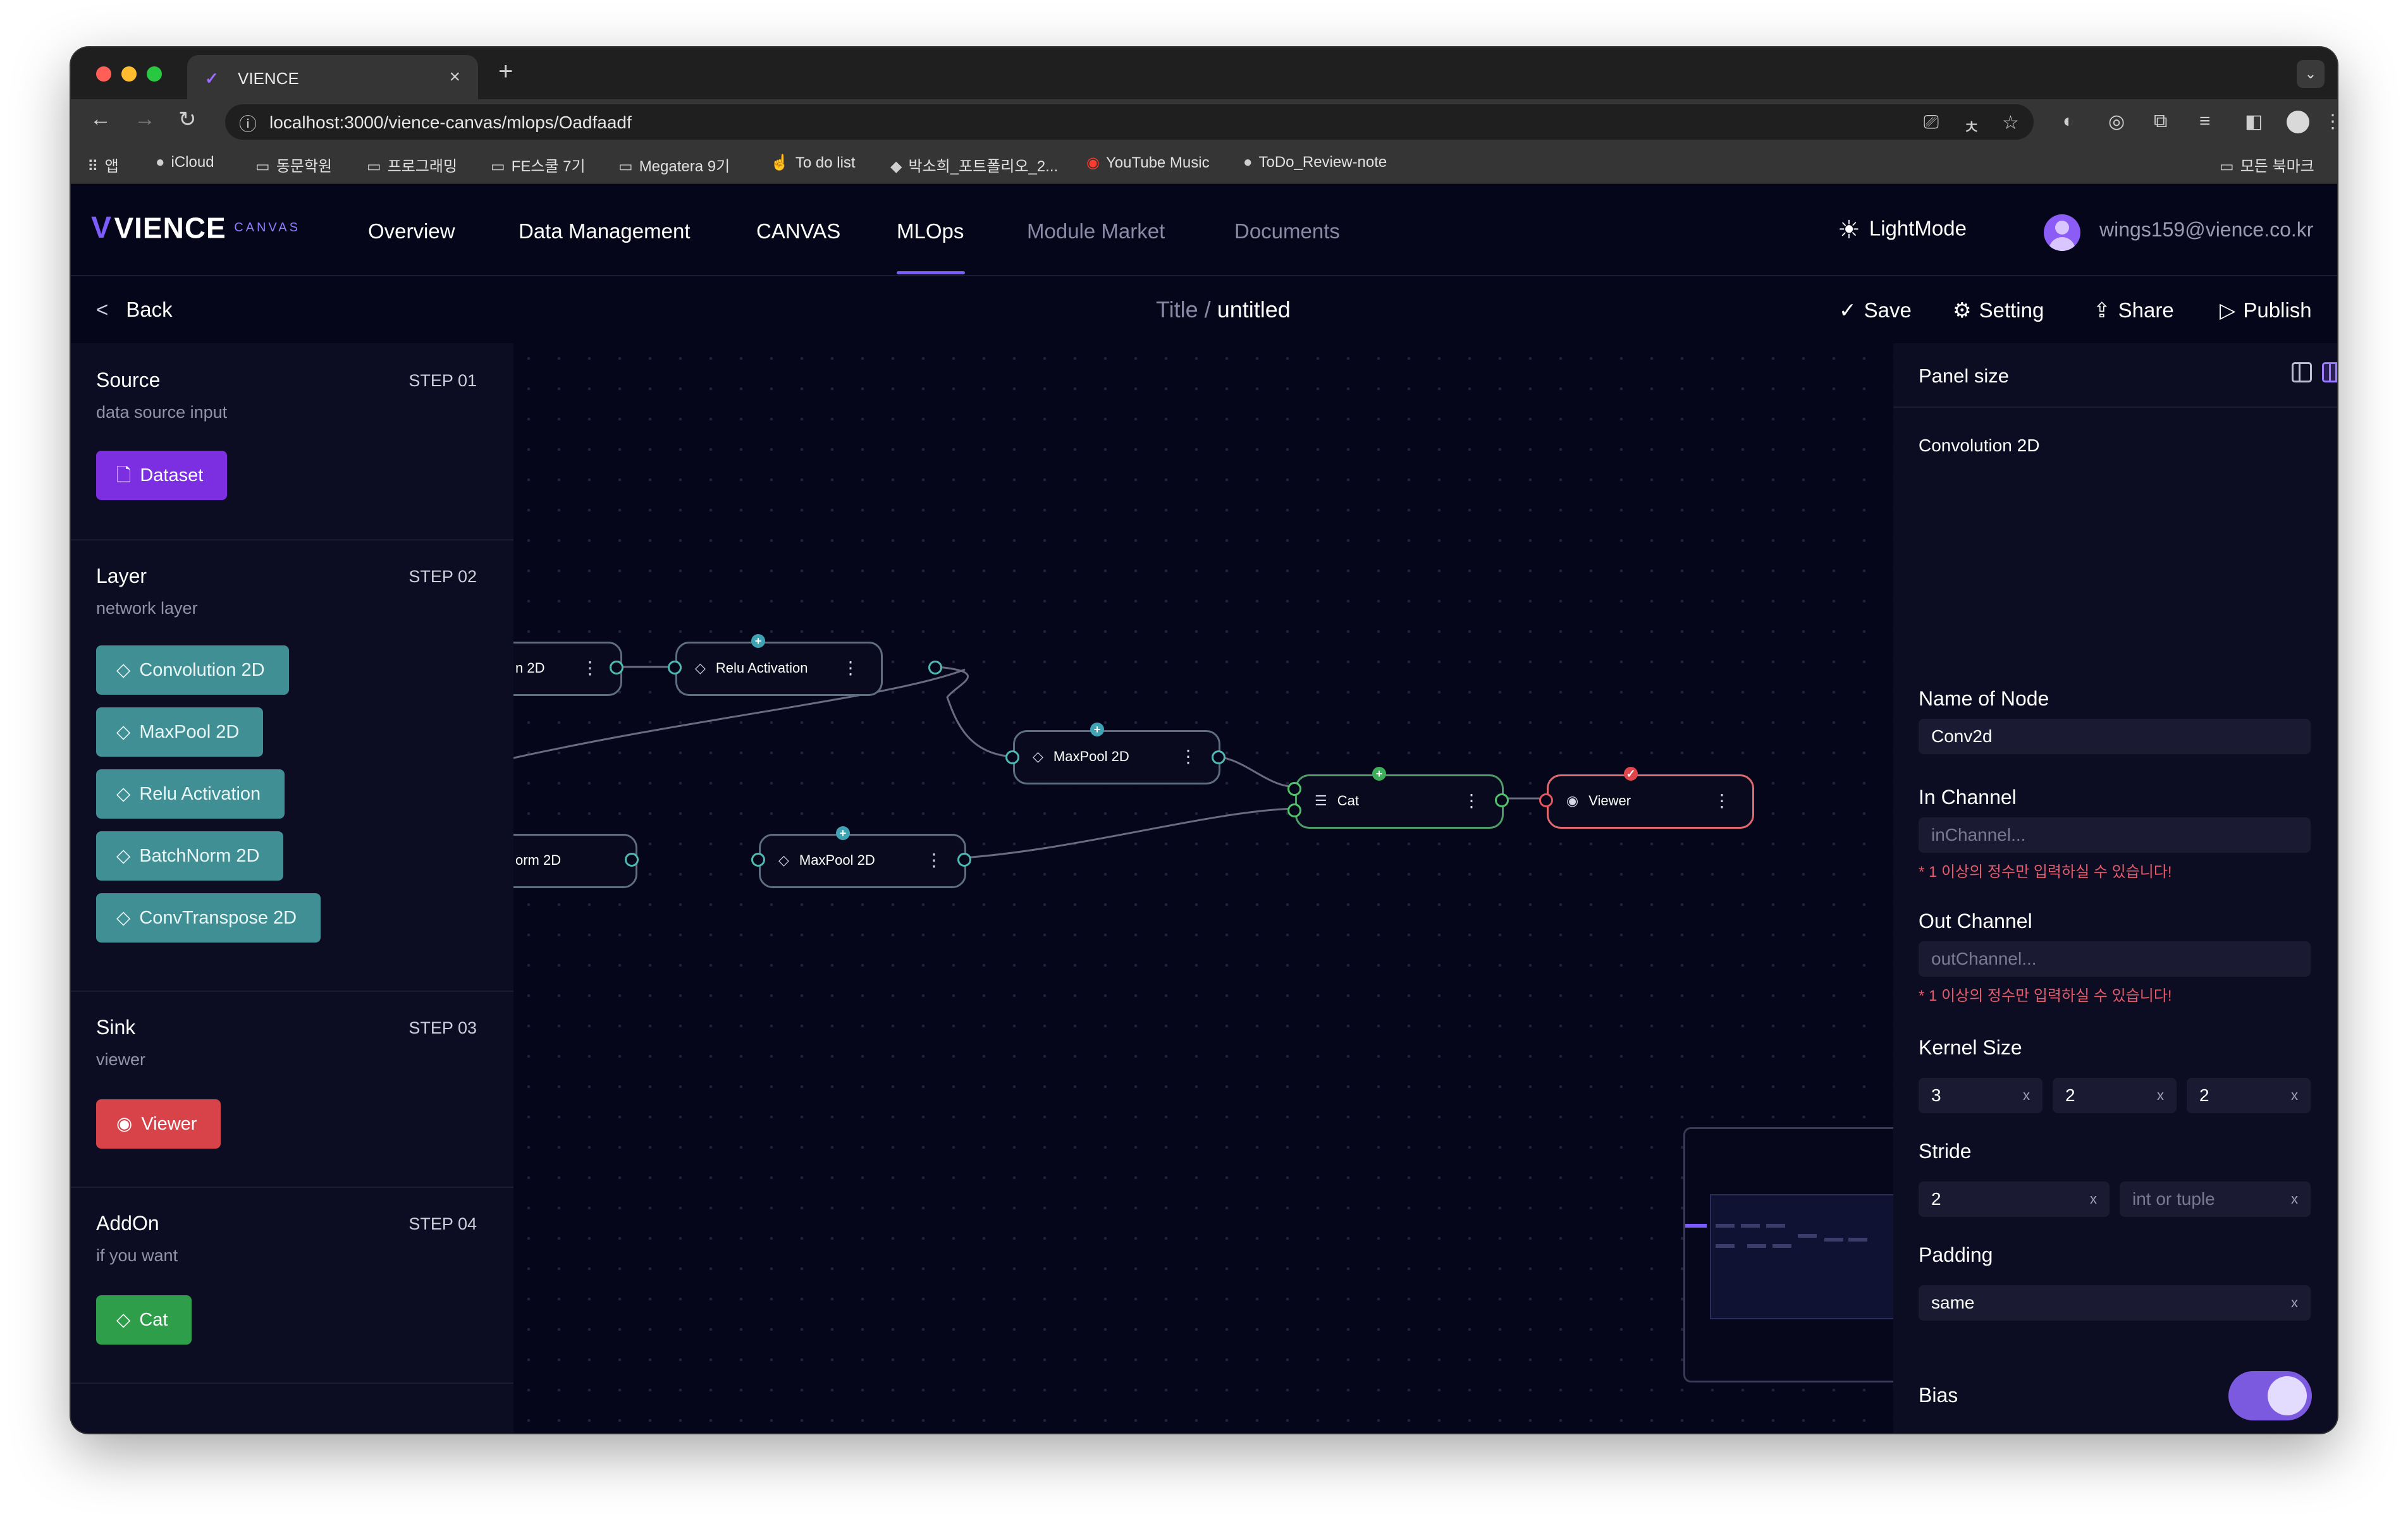  I want to click on bookmark-folder: ▭ Megatera 9기, so click(674, 165).